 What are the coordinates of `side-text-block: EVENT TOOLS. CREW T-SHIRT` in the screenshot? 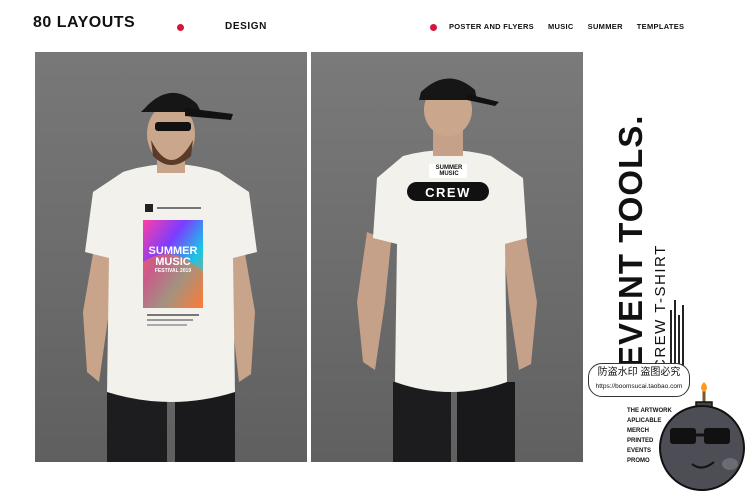 It's located at (640, 247).